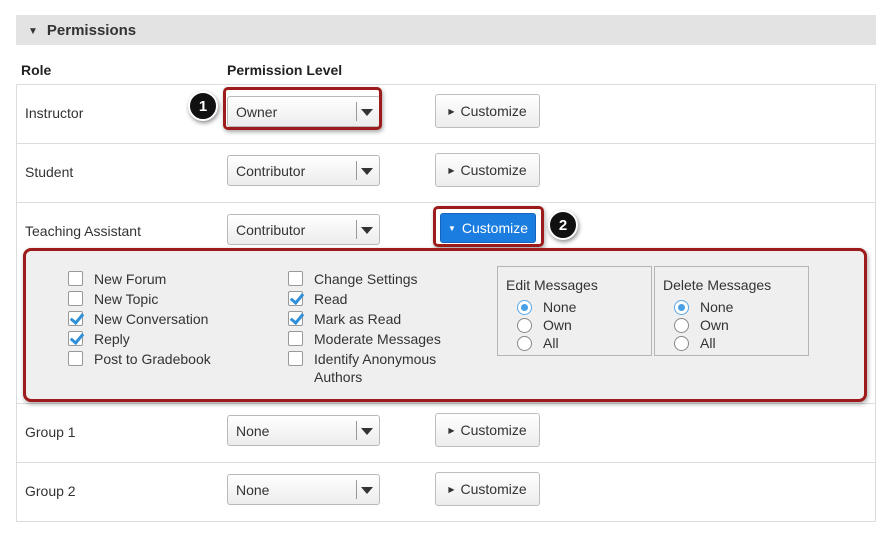  Describe the element at coordinates (524, 325) in the screenshot. I see `edit-own-radio` at that location.